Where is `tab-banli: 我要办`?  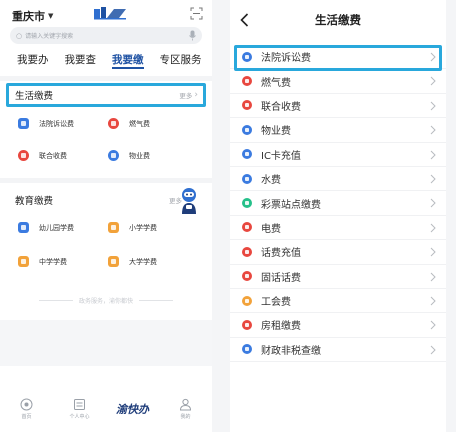
tab-banli: 我要办 is located at coordinates (35, 63).